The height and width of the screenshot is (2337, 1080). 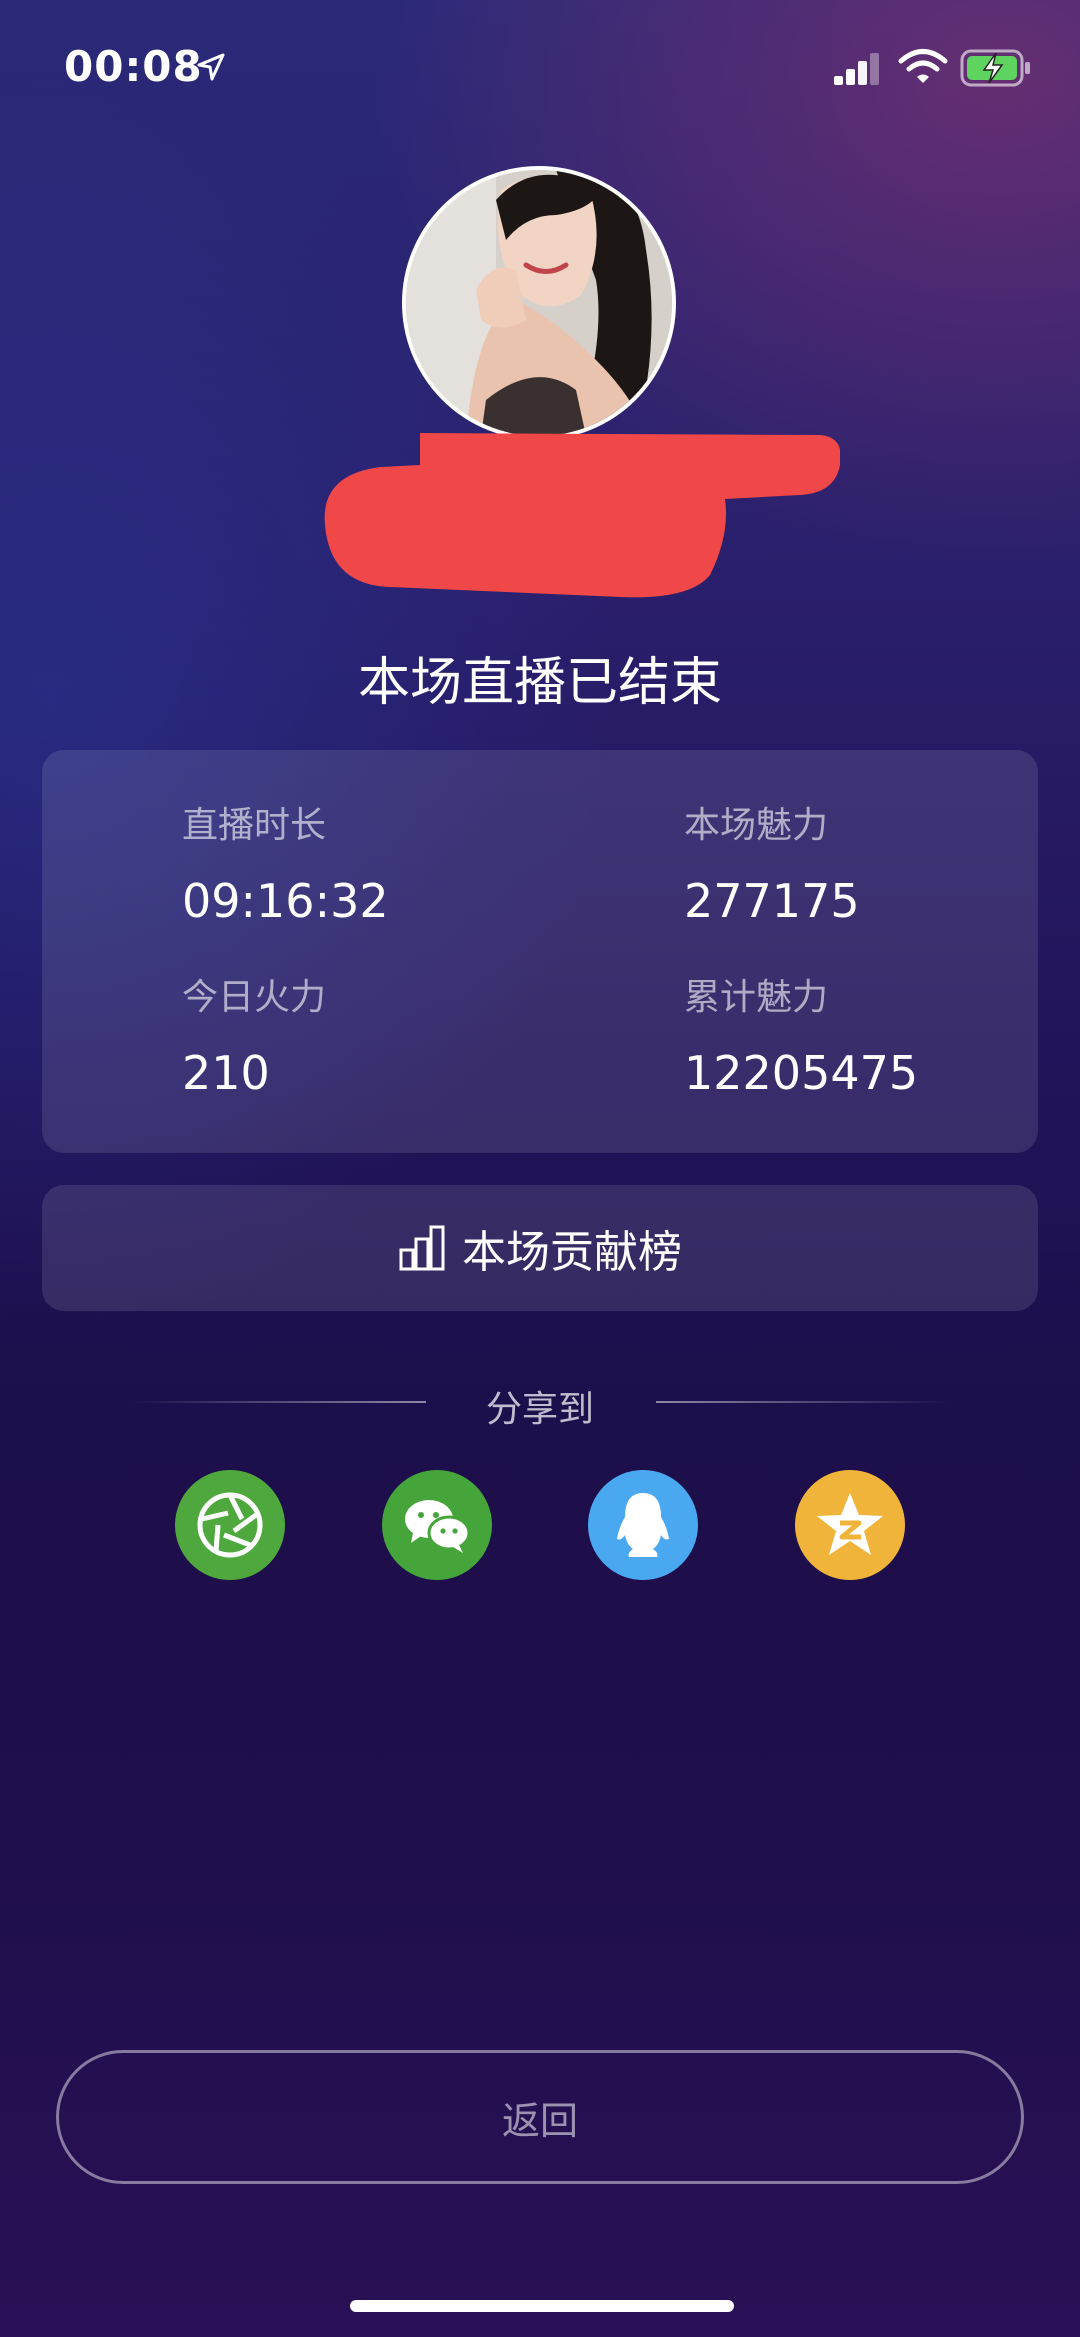 I want to click on fire-label: 今日火力, so click(x=254, y=997).